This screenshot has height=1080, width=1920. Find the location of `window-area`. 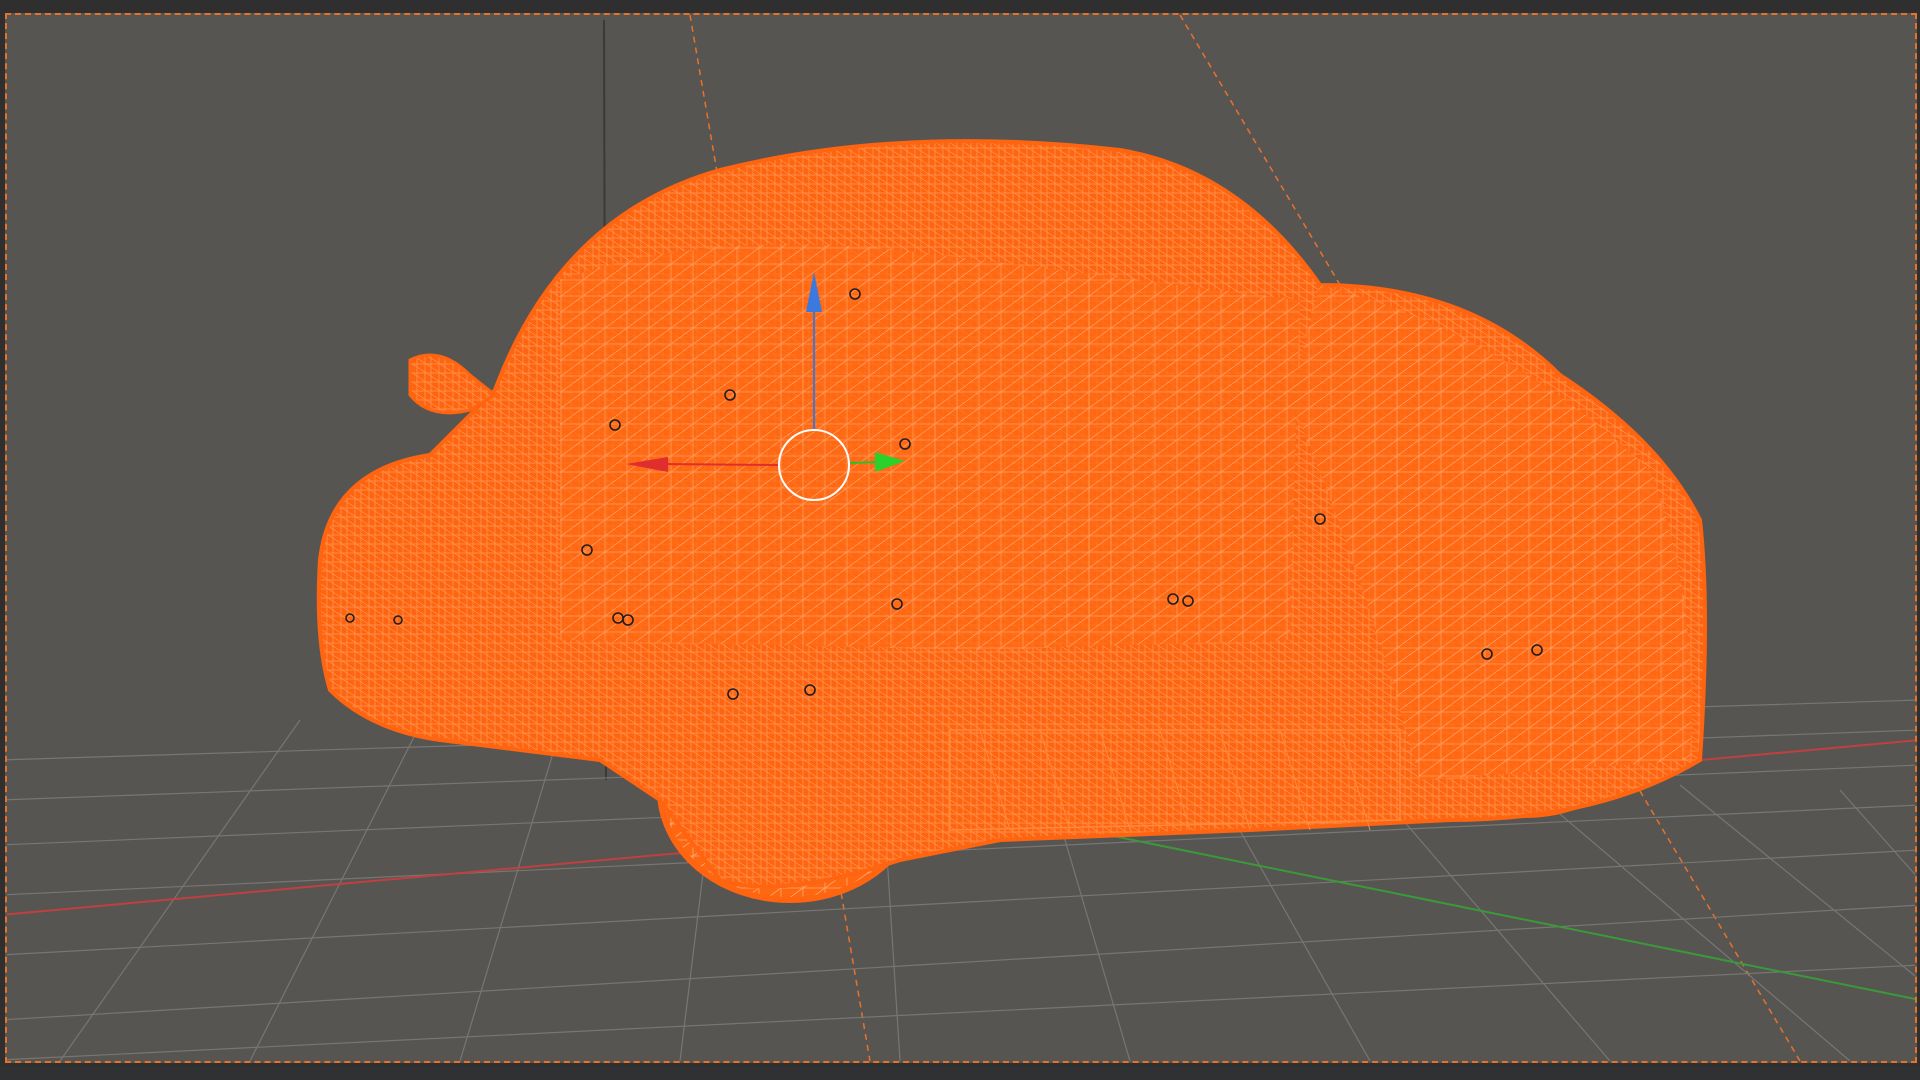

window-area is located at coordinates (930, 447).